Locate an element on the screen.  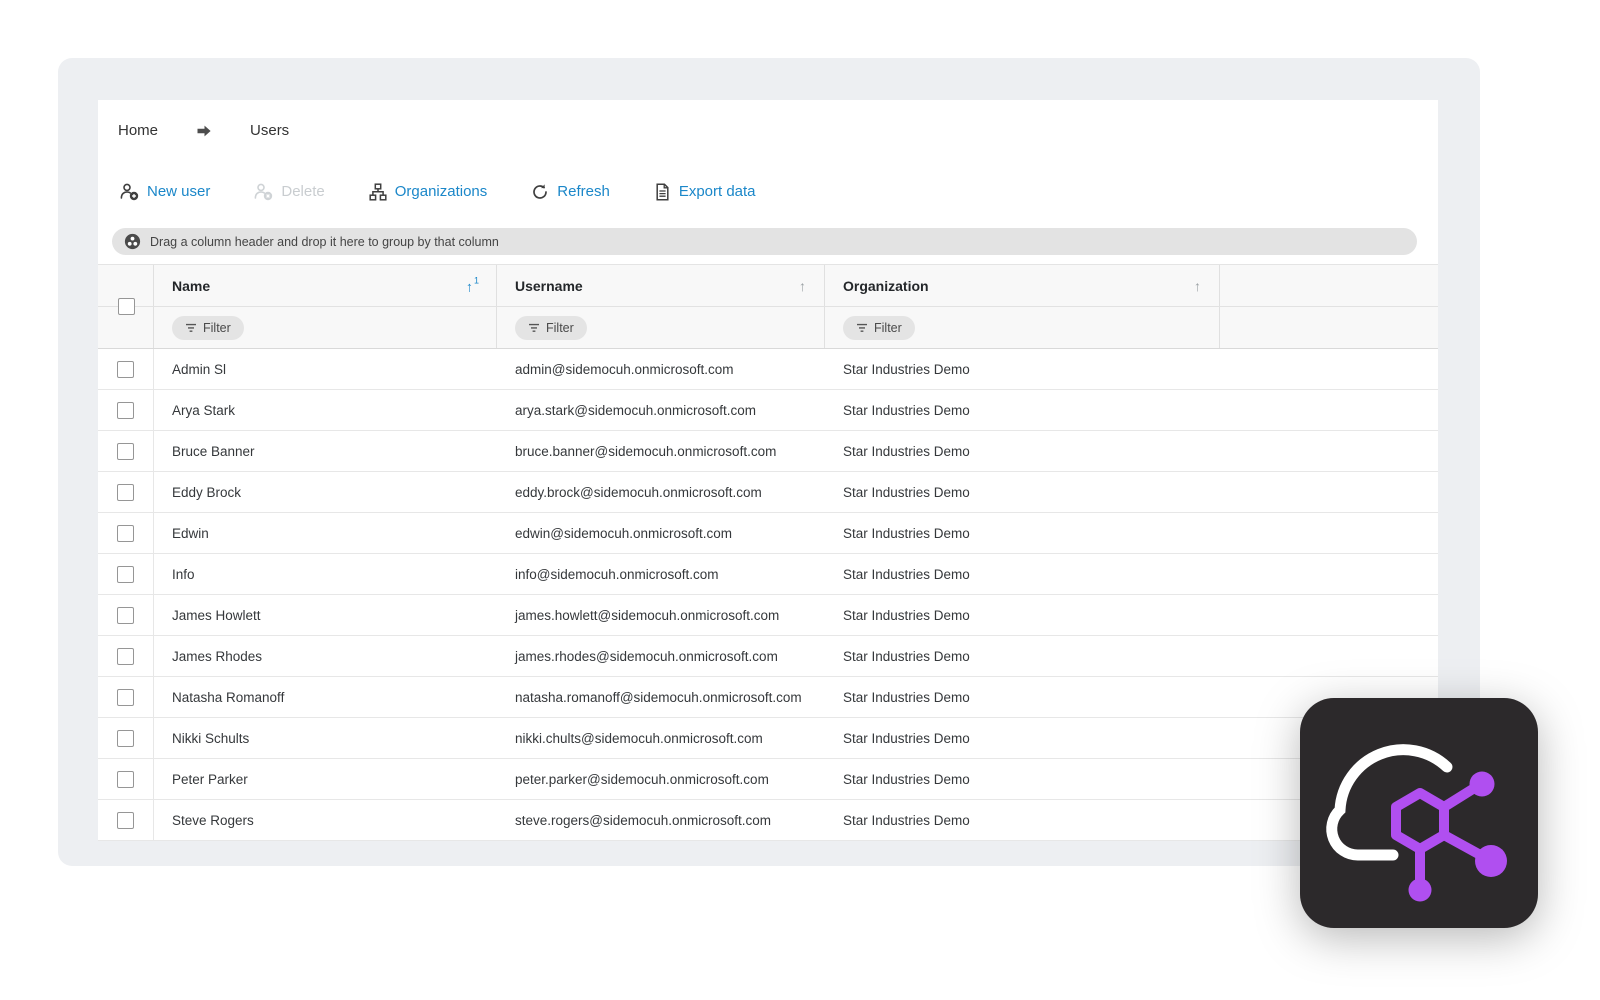
name-cell: Natasha Romanoff is located at coordinates (228, 697).